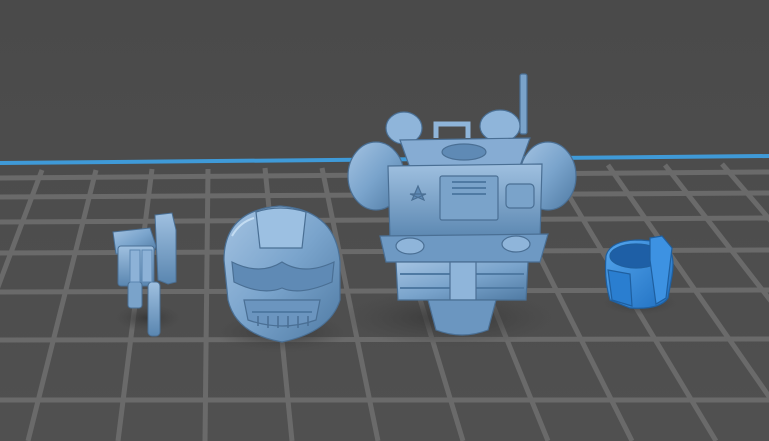 This screenshot has height=441, width=769. What do you see at coordinates (639, 272) in the screenshot?
I see `cuff-model` at bounding box center [639, 272].